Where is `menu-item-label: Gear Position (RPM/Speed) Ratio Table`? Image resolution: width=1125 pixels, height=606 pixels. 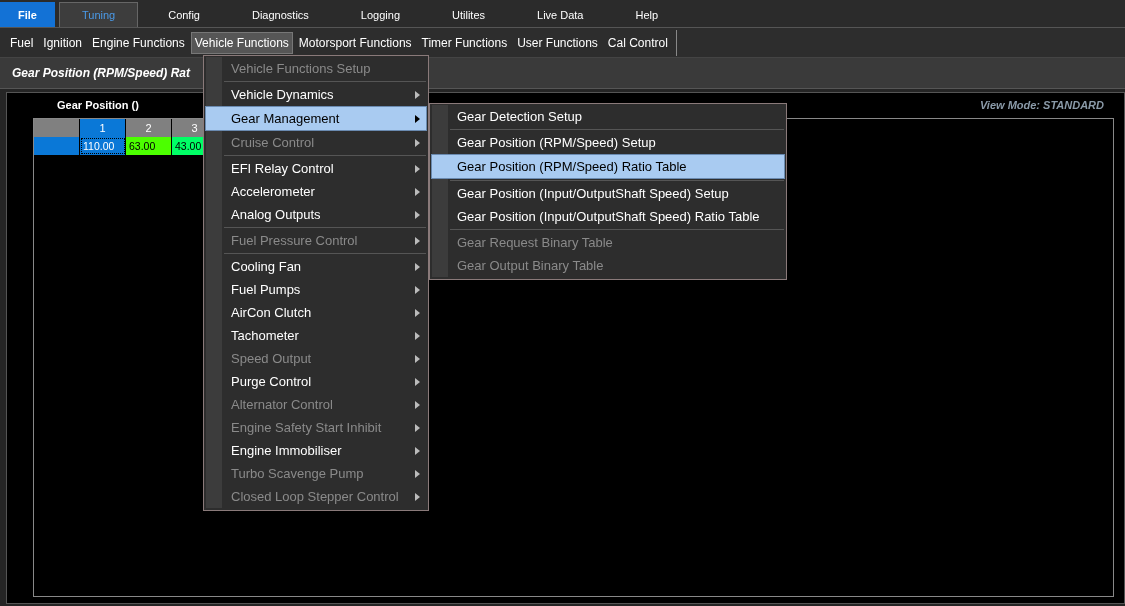 menu-item-label: Gear Position (RPM/Speed) Ratio Table is located at coordinates (572, 166).